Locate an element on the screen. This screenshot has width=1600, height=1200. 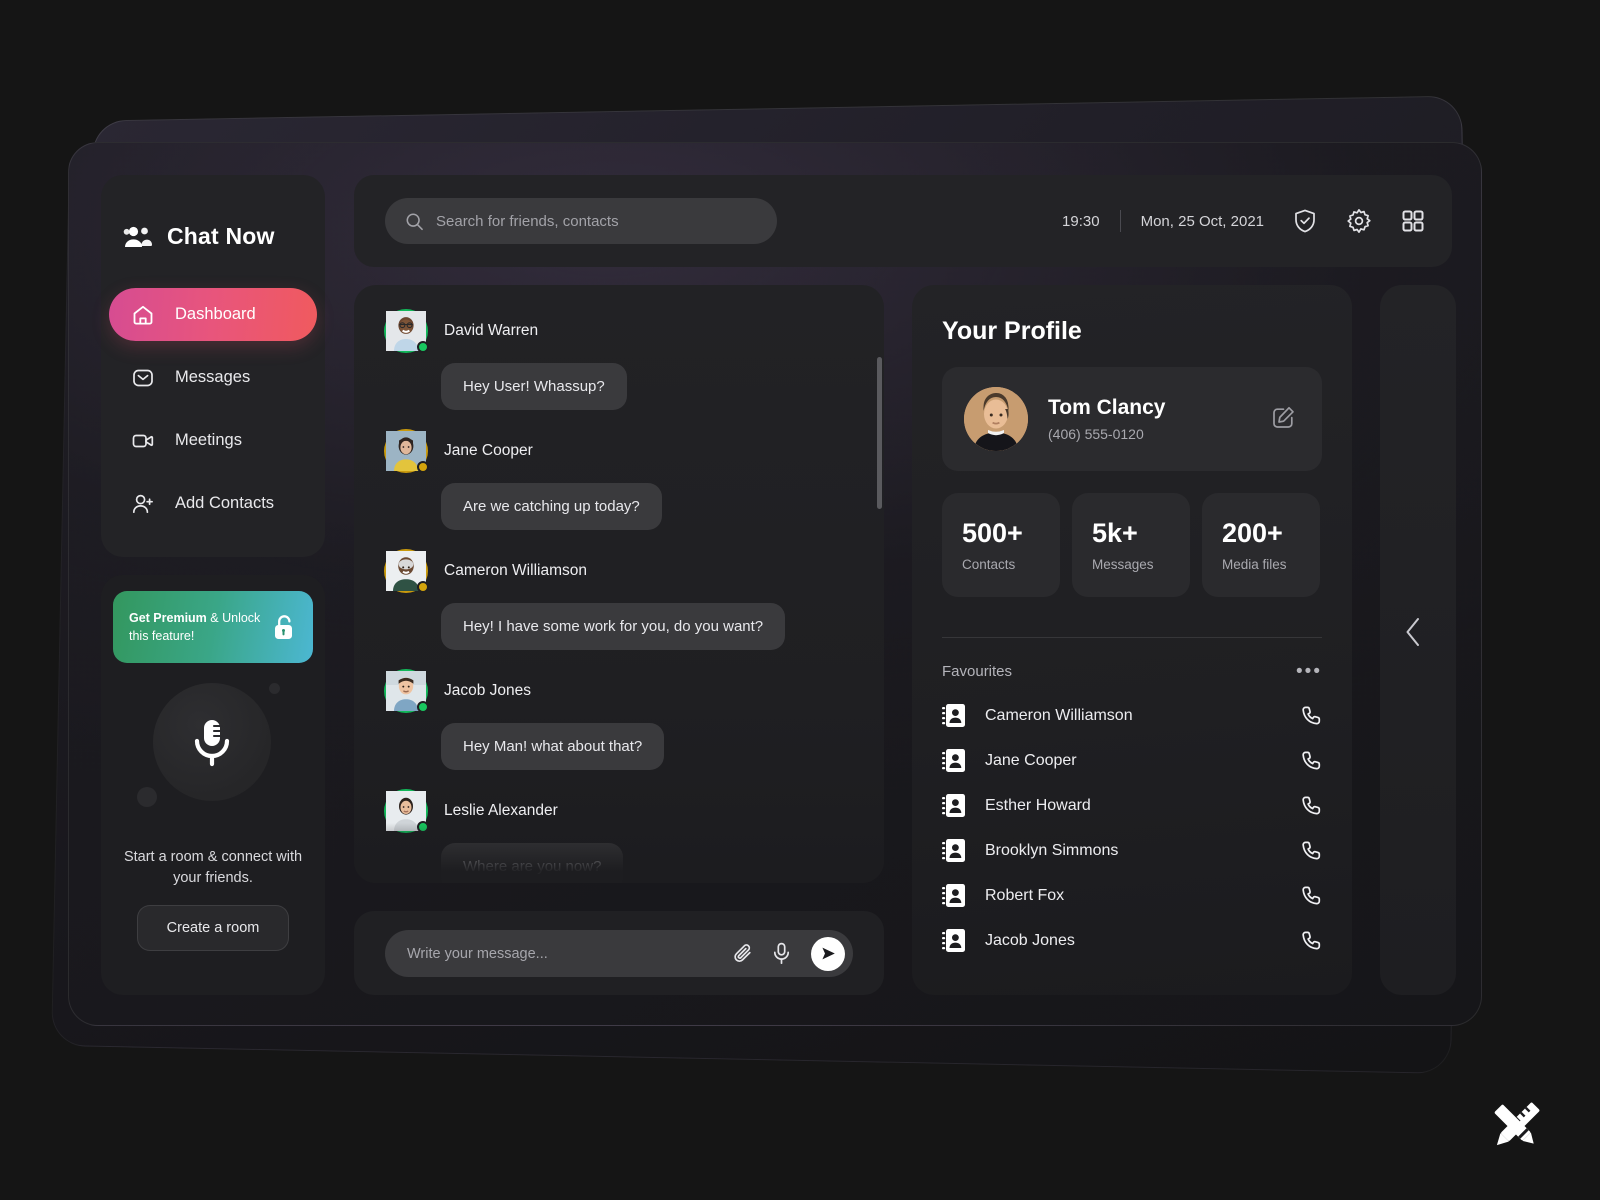
sidebar-label-meetings: Meetings is located at coordinates (208, 440).